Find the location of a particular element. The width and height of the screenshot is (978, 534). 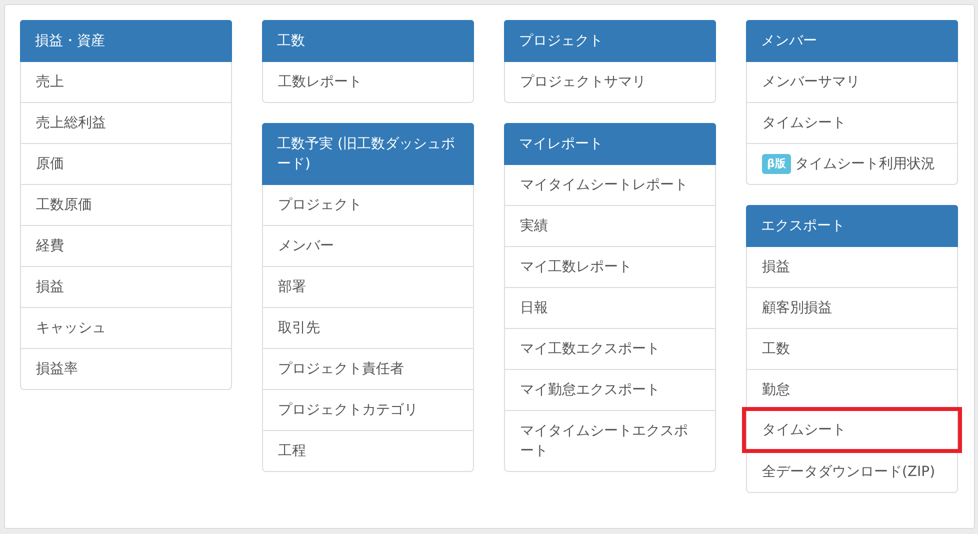

menu-link: 実績 is located at coordinates (610, 225).